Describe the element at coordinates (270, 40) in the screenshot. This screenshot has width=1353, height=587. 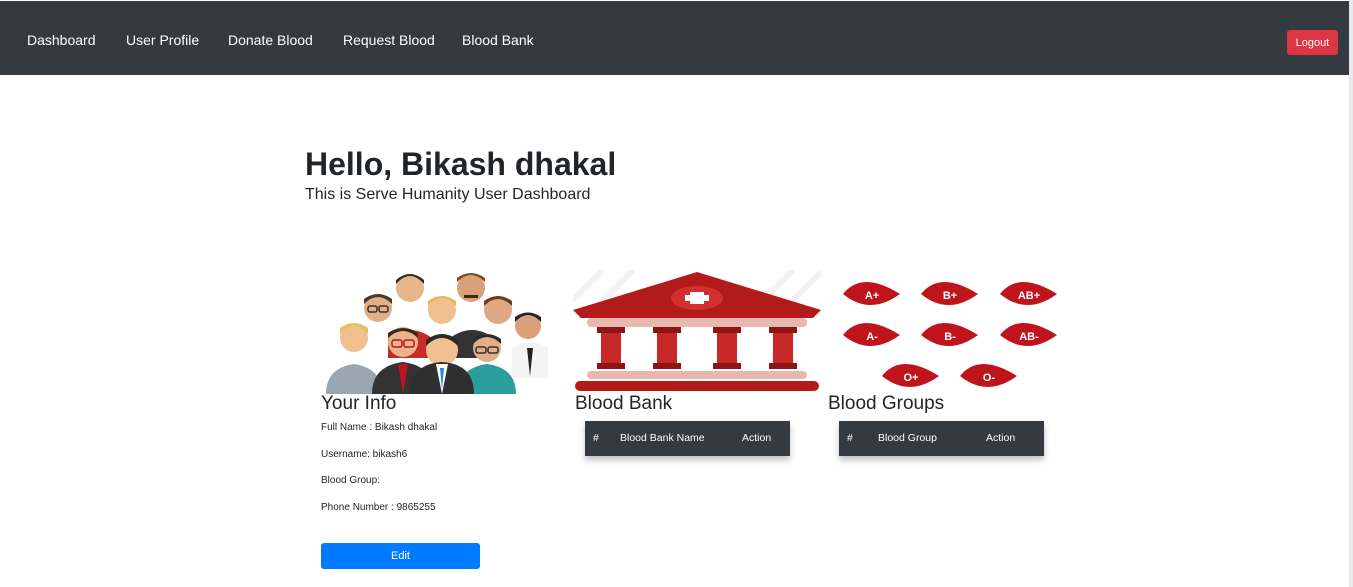
I see `nav-donate-blood: Donate Blood` at that location.